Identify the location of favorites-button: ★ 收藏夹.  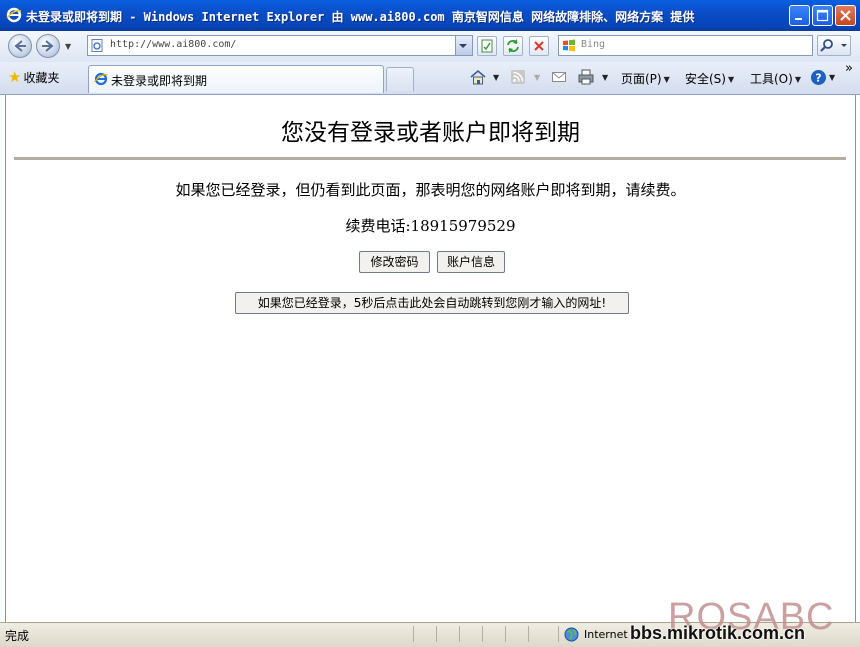
(33, 78).